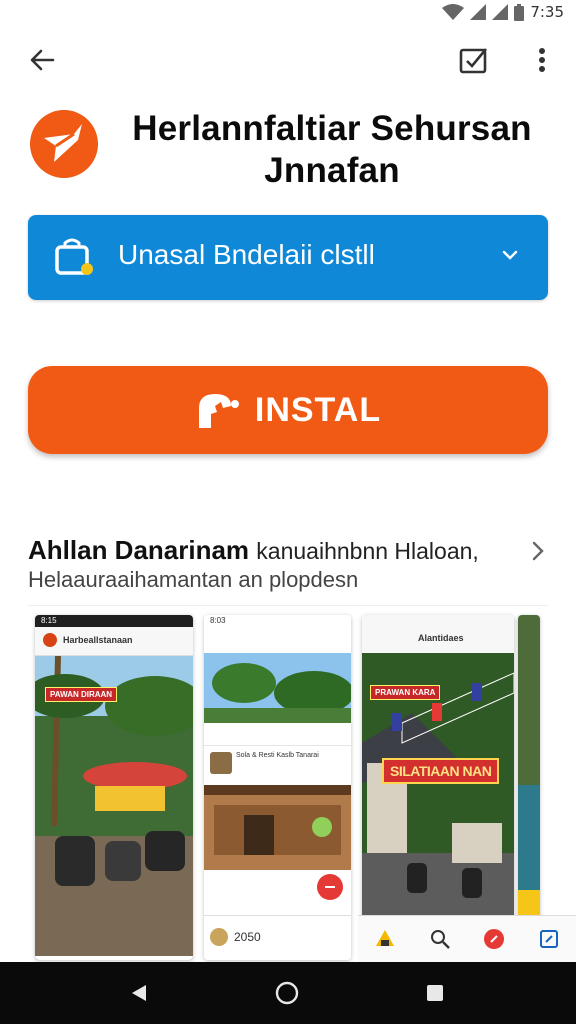 Image resolution: width=576 pixels, height=1024 pixels. What do you see at coordinates (277, 892) in the screenshot?
I see `post-actions` at bounding box center [277, 892].